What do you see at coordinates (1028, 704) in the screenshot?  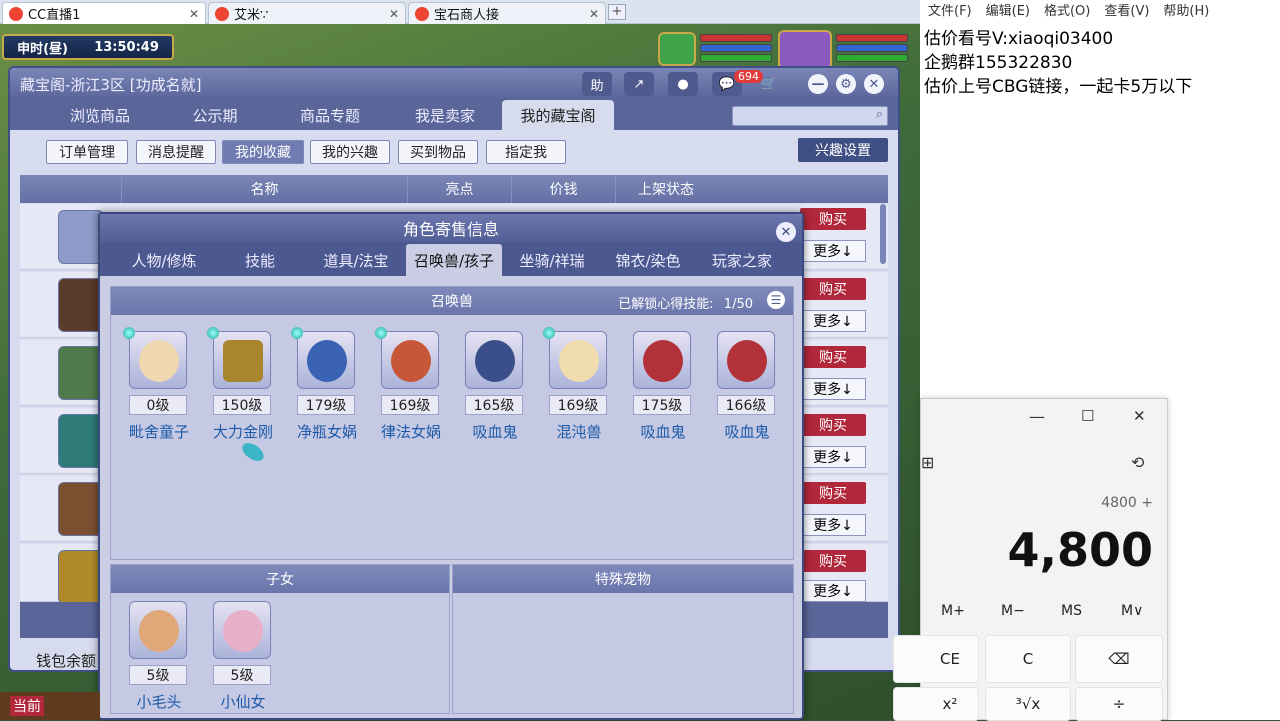 I see `cube-root-button: ³√x` at bounding box center [1028, 704].